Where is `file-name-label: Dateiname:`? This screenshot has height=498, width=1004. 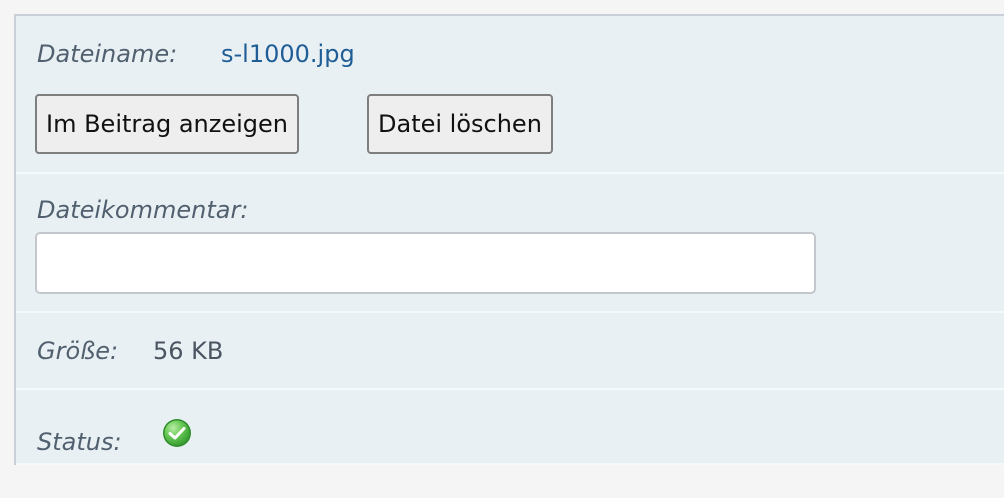
file-name-label: Dateiname: is located at coordinates (107, 54).